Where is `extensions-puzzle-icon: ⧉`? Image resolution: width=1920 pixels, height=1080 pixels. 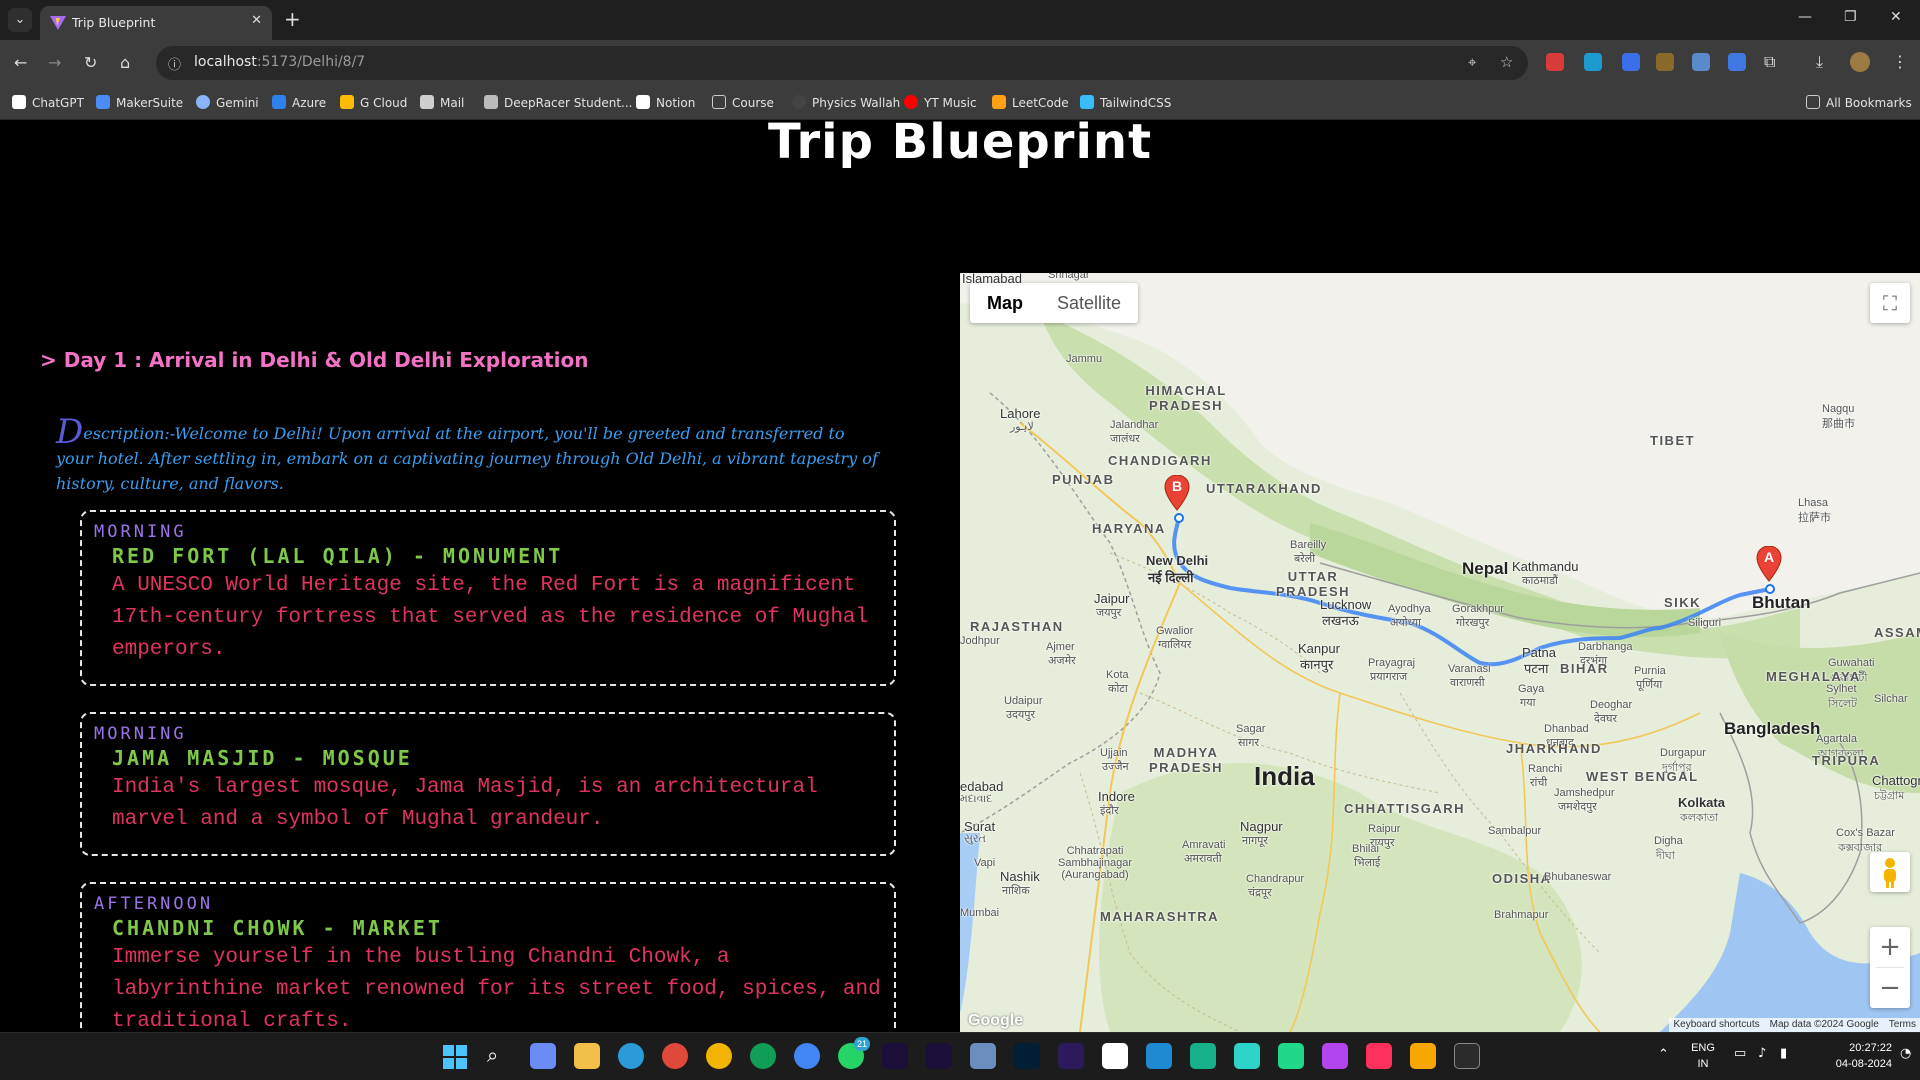
extensions-puzzle-icon: ⧉ is located at coordinates (1769, 62).